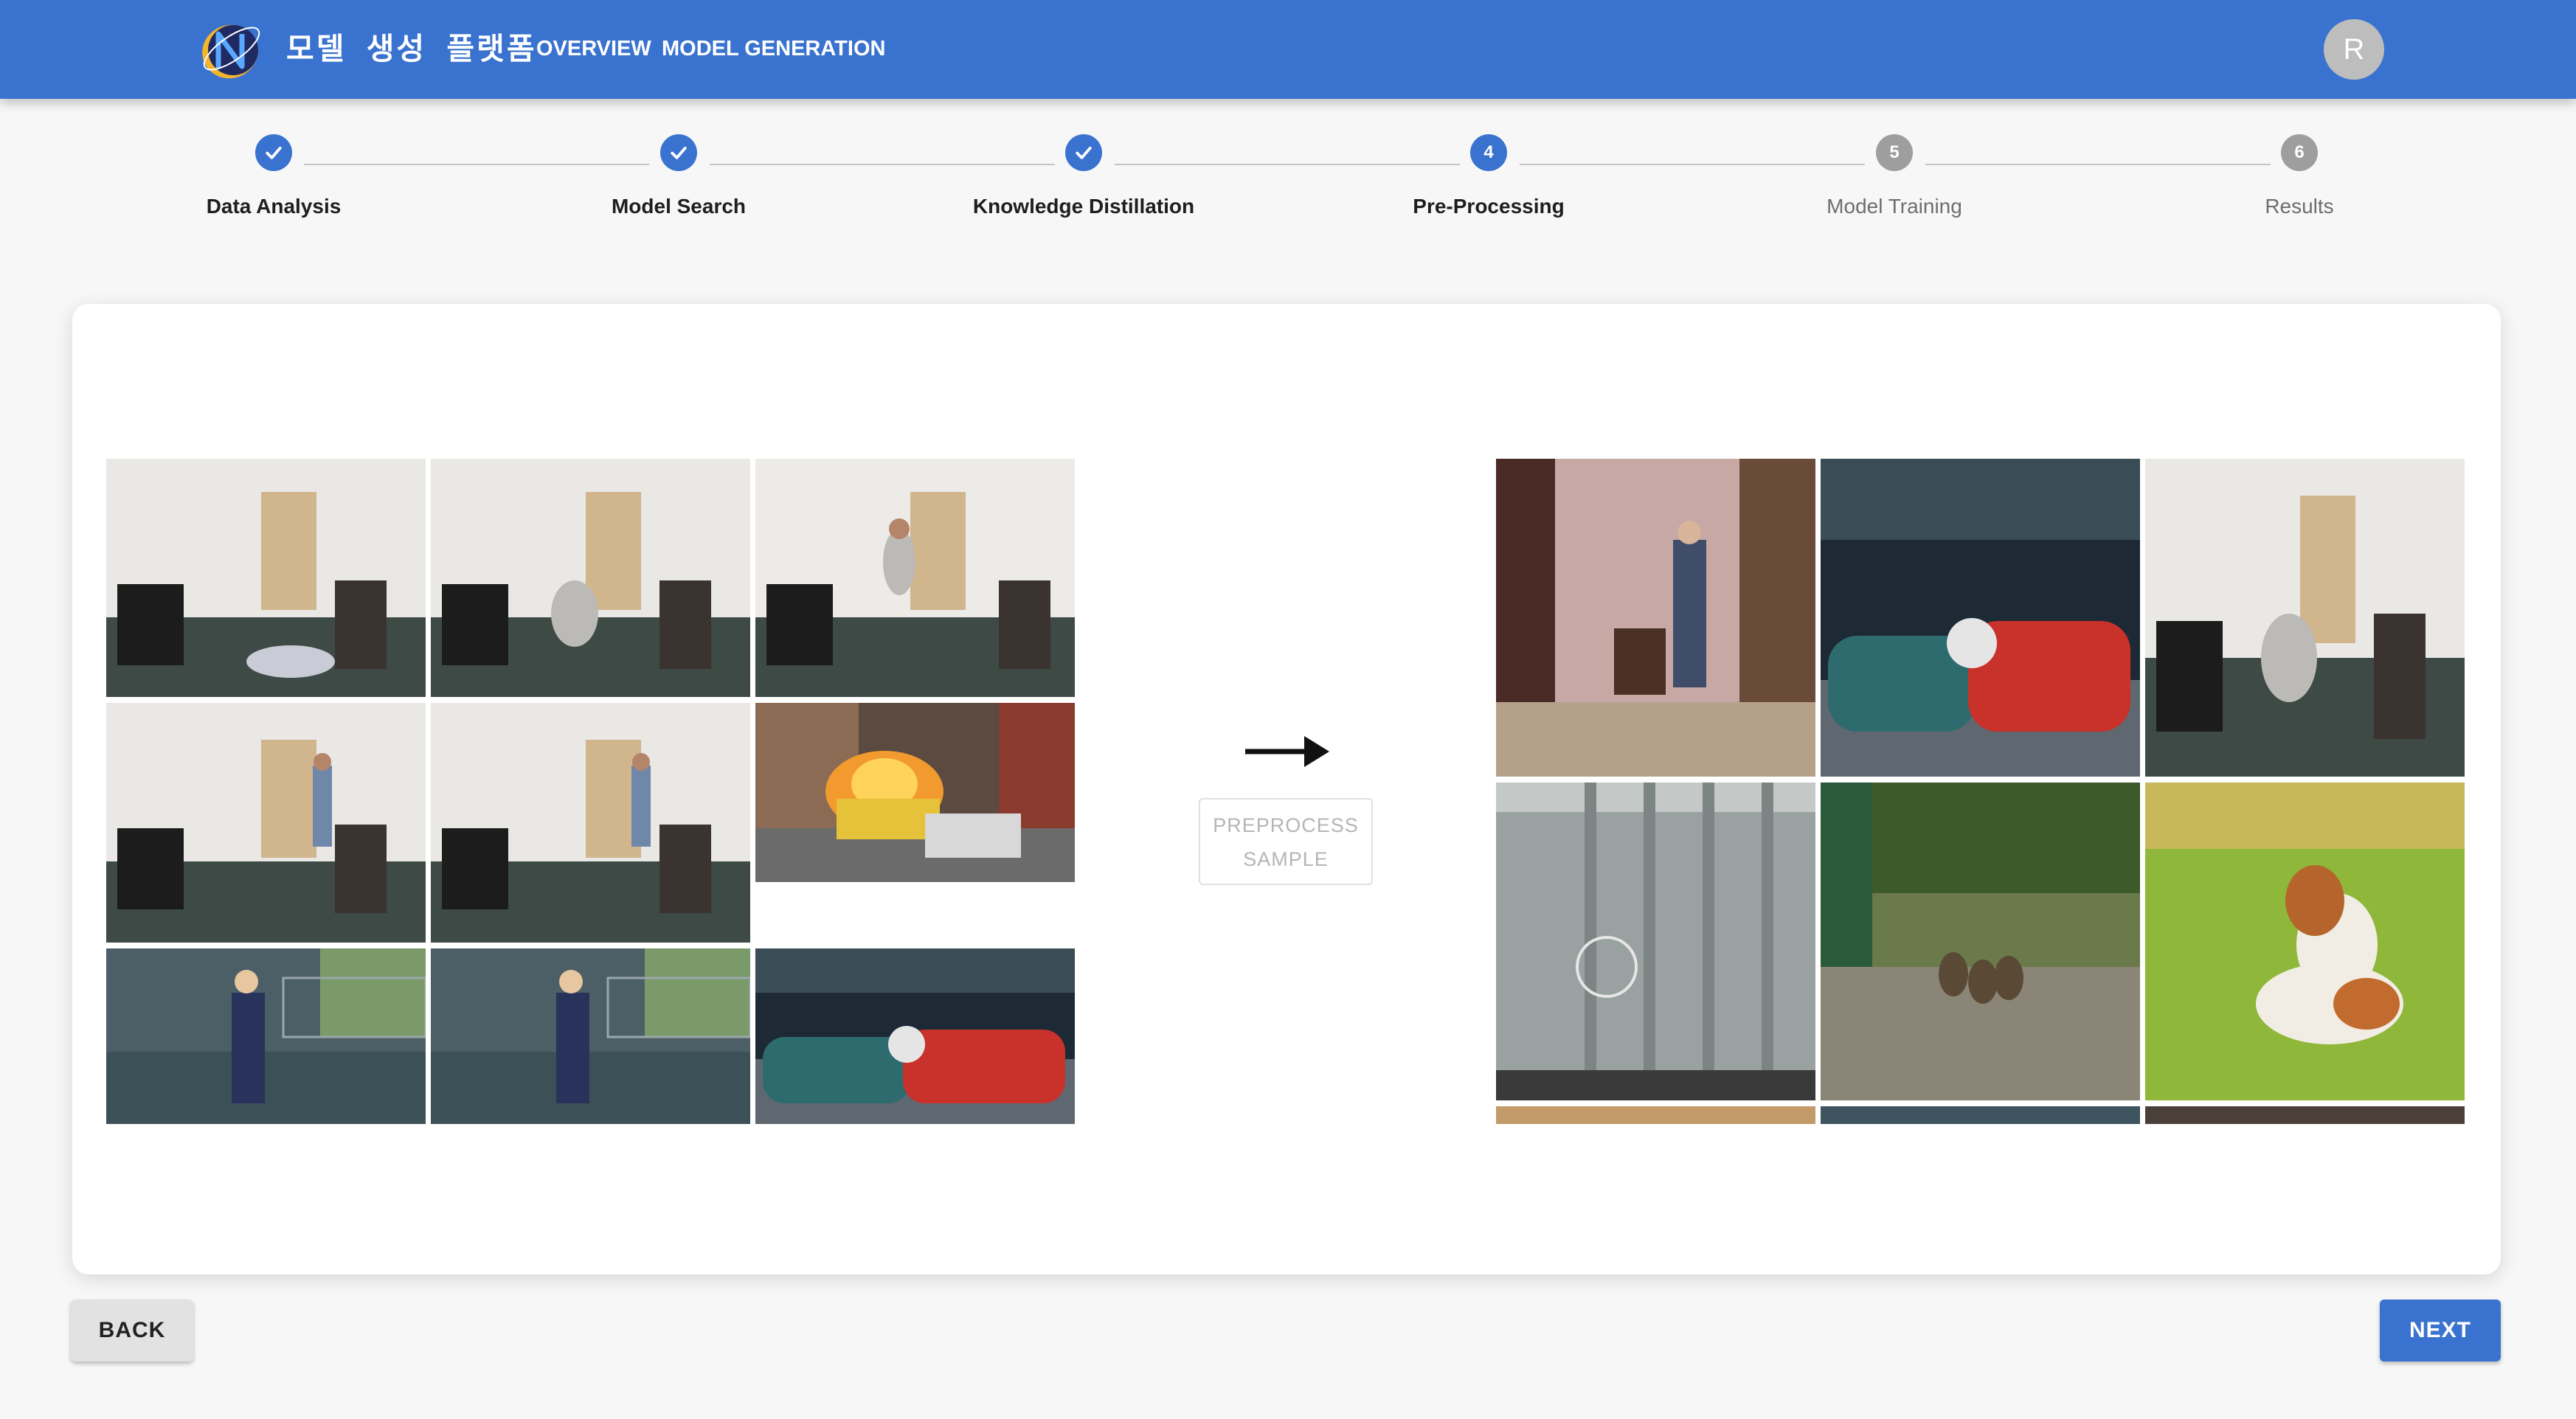 The height and width of the screenshot is (1419, 2576). I want to click on step-label: Data Analysis, so click(274, 206).